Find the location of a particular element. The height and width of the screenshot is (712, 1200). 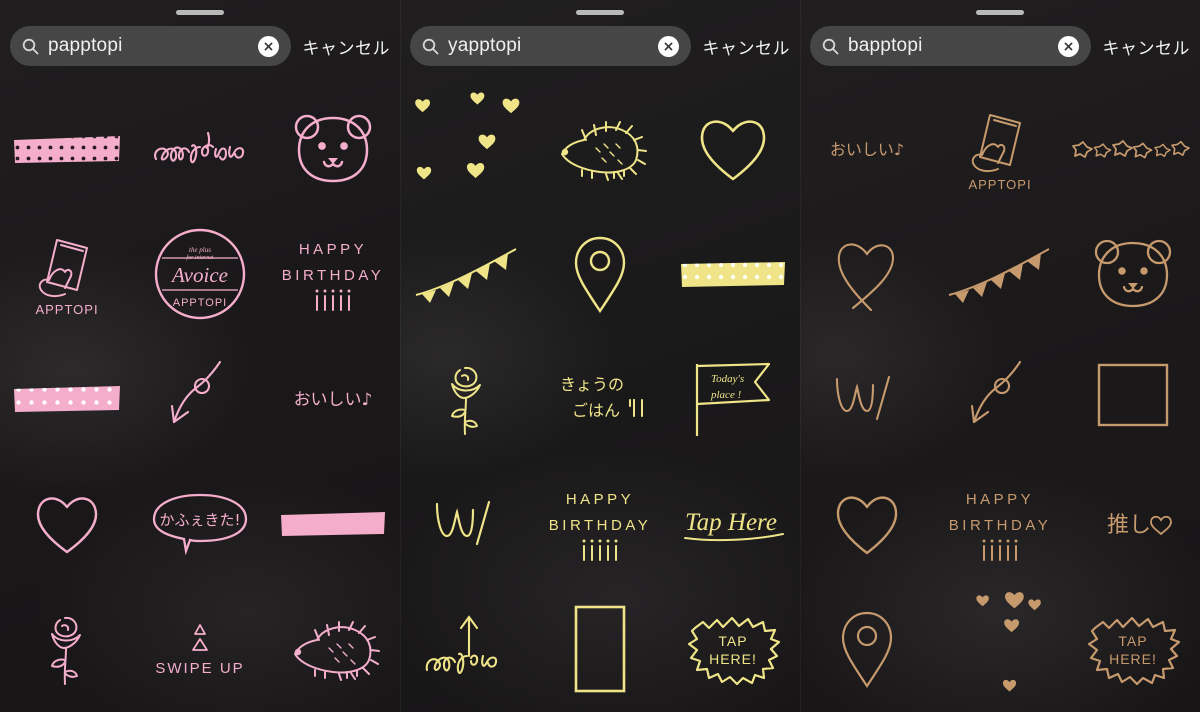

search-query-text: yapptopi is located at coordinates (485, 45).